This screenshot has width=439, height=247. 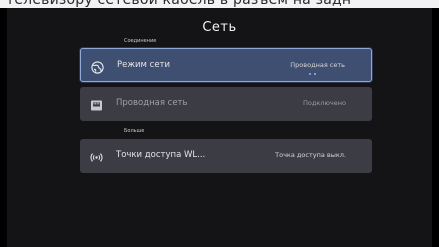 What do you see at coordinates (140, 41) in the screenshot?
I see `section-header-connection: Соединение` at bounding box center [140, 41].